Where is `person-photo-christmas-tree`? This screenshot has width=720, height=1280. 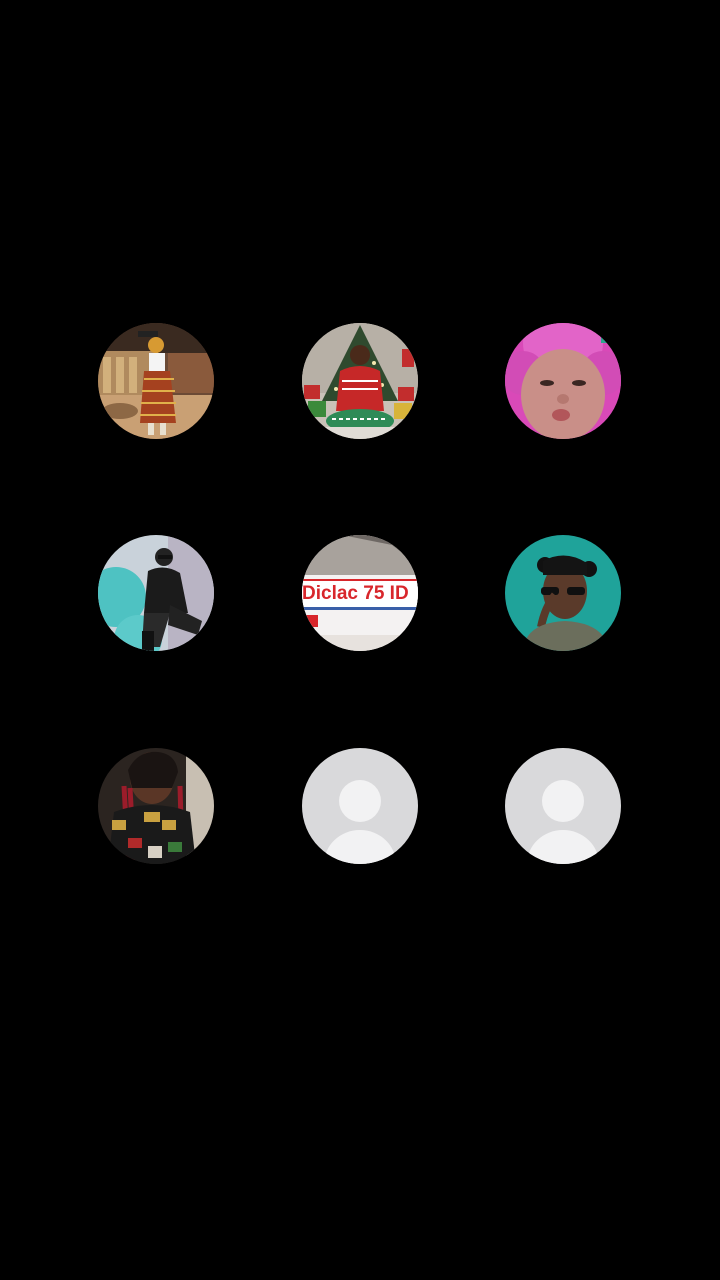
person-photo-christmas-tree is located at coordinates (360, 381).